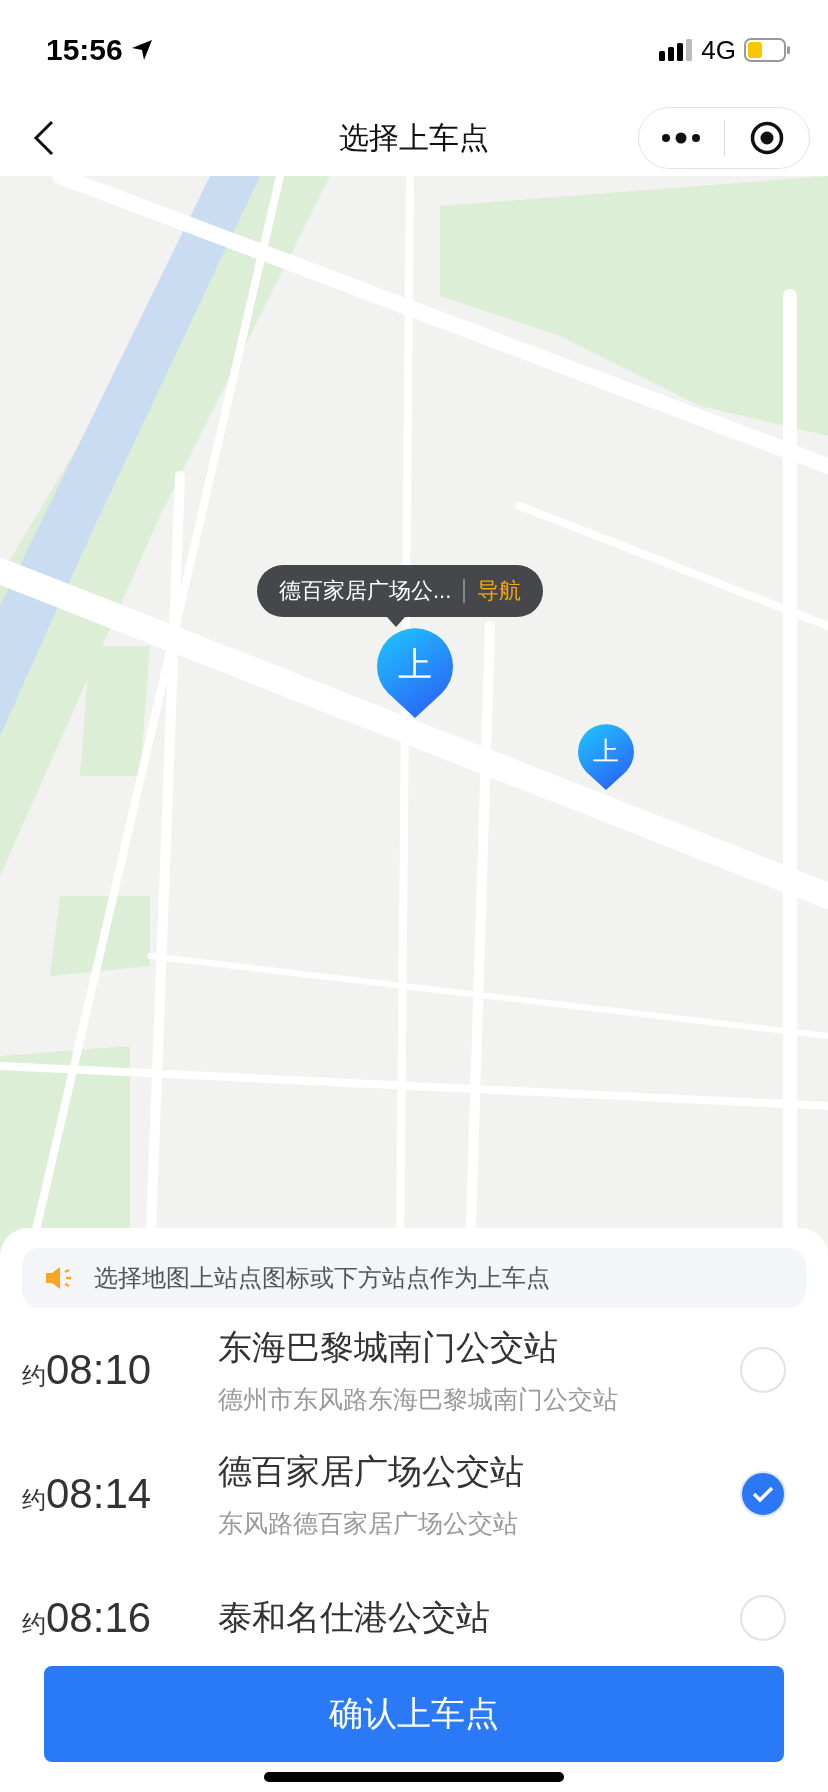 This screenshot has height=1792, width=828. I want to click on check-icon, so click(763, 1494).